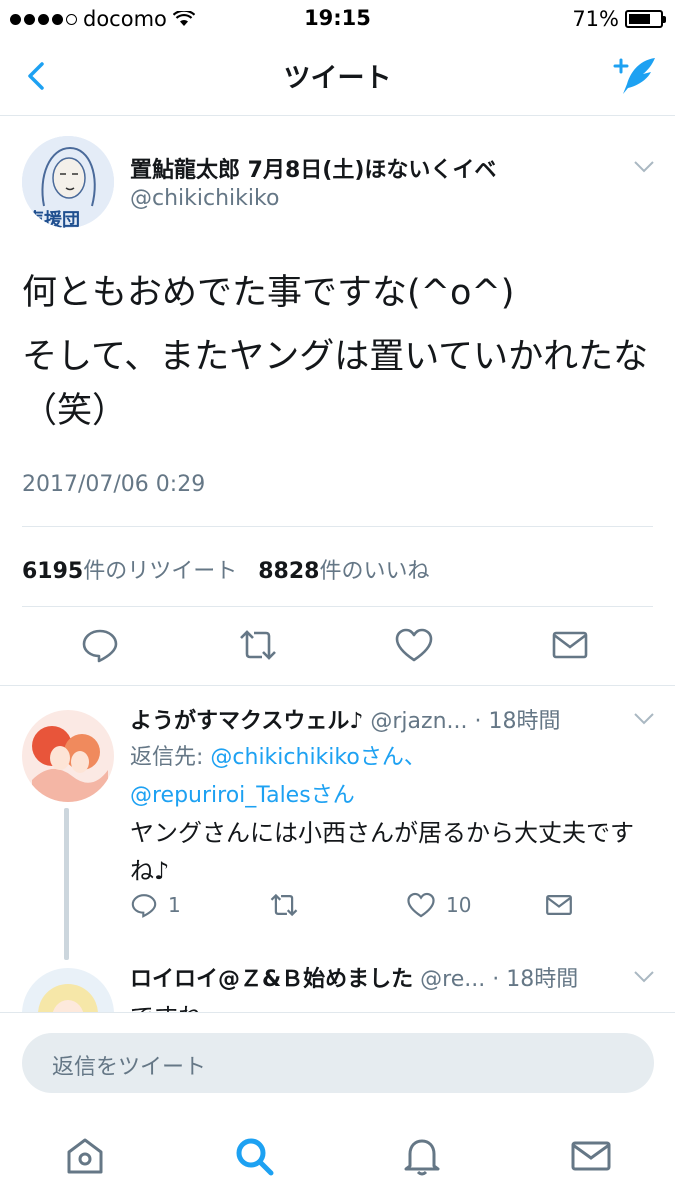 This screenshot has height=1200, width=675. I want to click on home-icon, so click(85, 1156).